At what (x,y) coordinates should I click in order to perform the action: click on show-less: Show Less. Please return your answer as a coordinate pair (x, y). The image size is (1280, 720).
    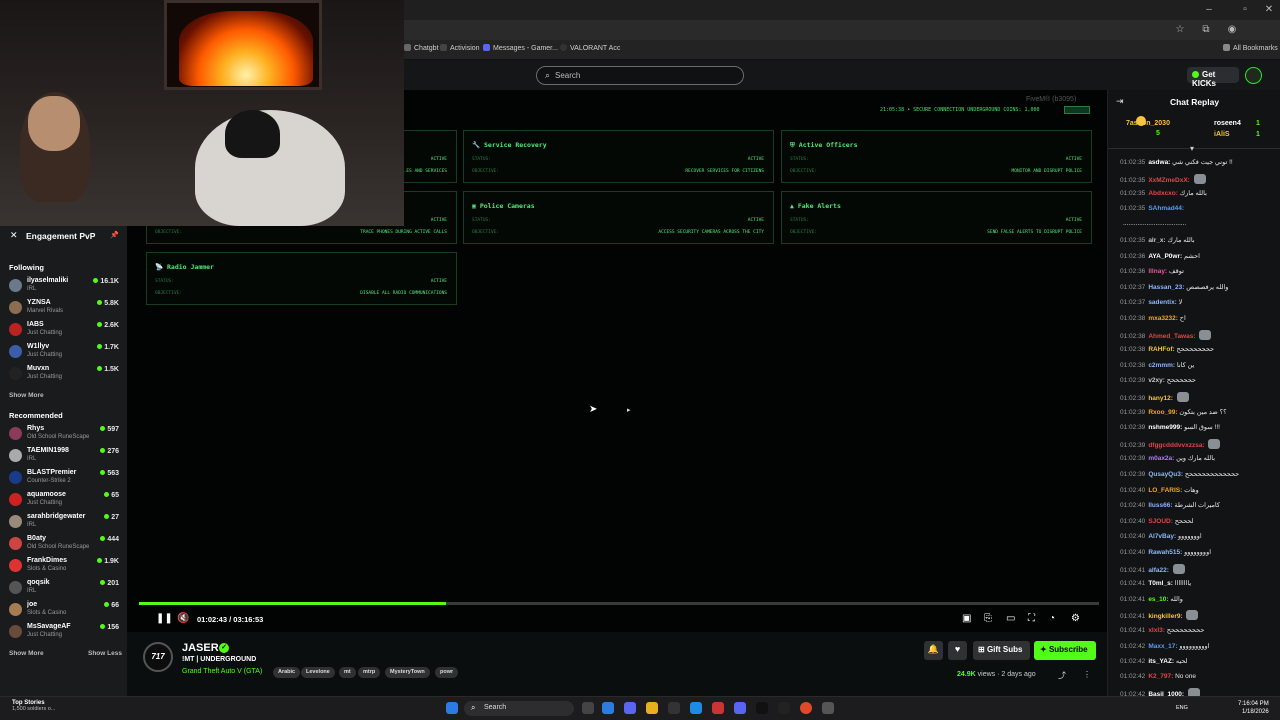
    Looking at the image, I should click on (105, 653).